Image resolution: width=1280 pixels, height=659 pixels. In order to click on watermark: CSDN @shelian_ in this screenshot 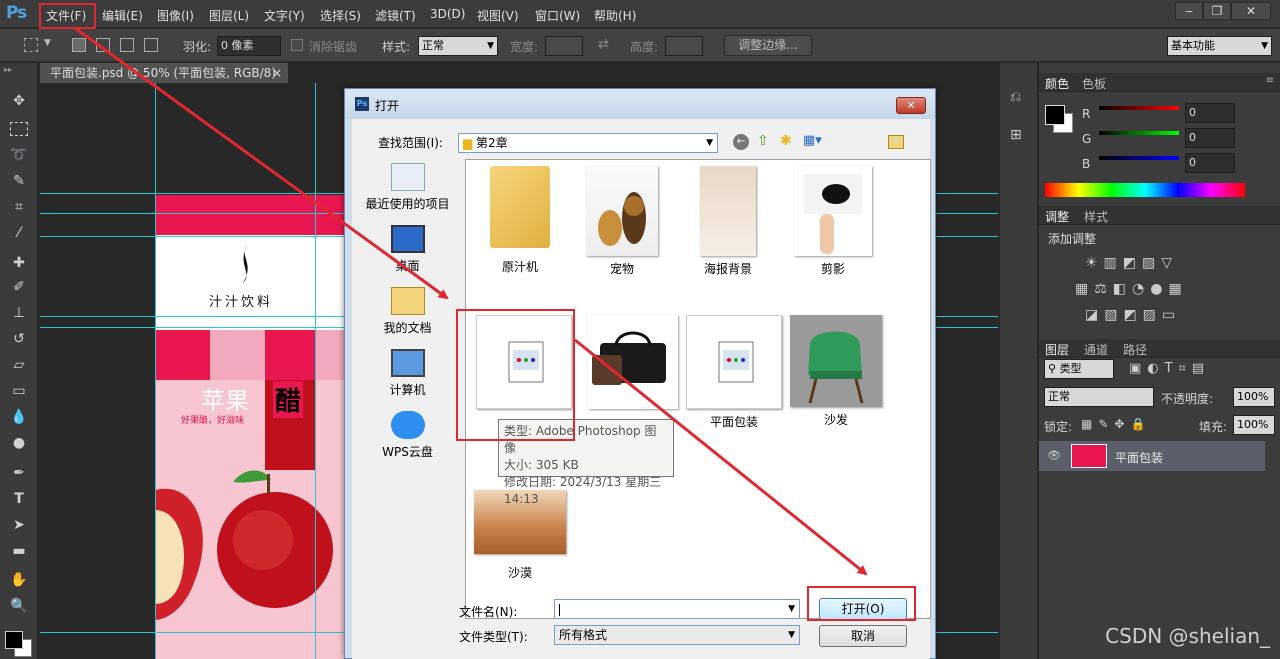, I will do `click(1187, 636)`.